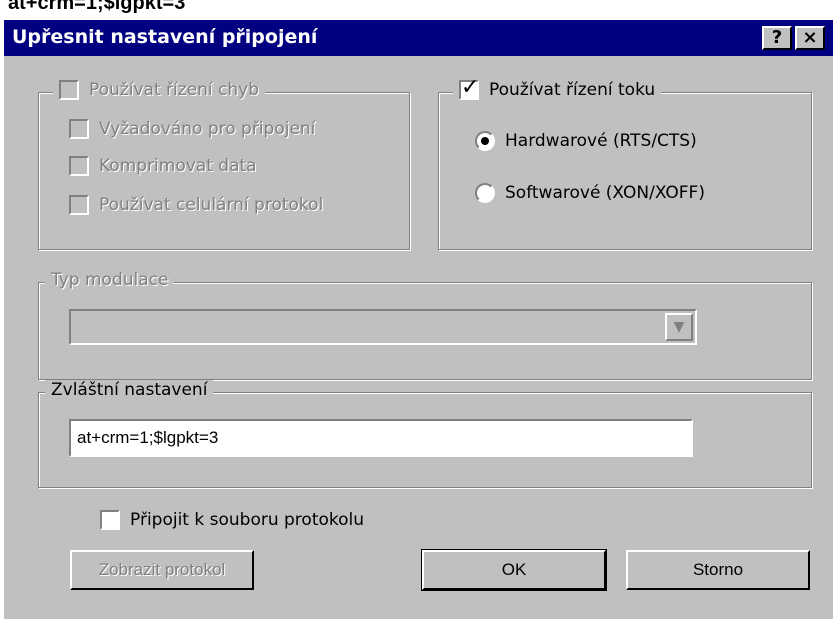 The height and width of the screenshot is (619, 833). What do you see at coordinates (383, 327) in the screenshot?
I see `modulation-select: ▼` at bounding box center [383, 327].